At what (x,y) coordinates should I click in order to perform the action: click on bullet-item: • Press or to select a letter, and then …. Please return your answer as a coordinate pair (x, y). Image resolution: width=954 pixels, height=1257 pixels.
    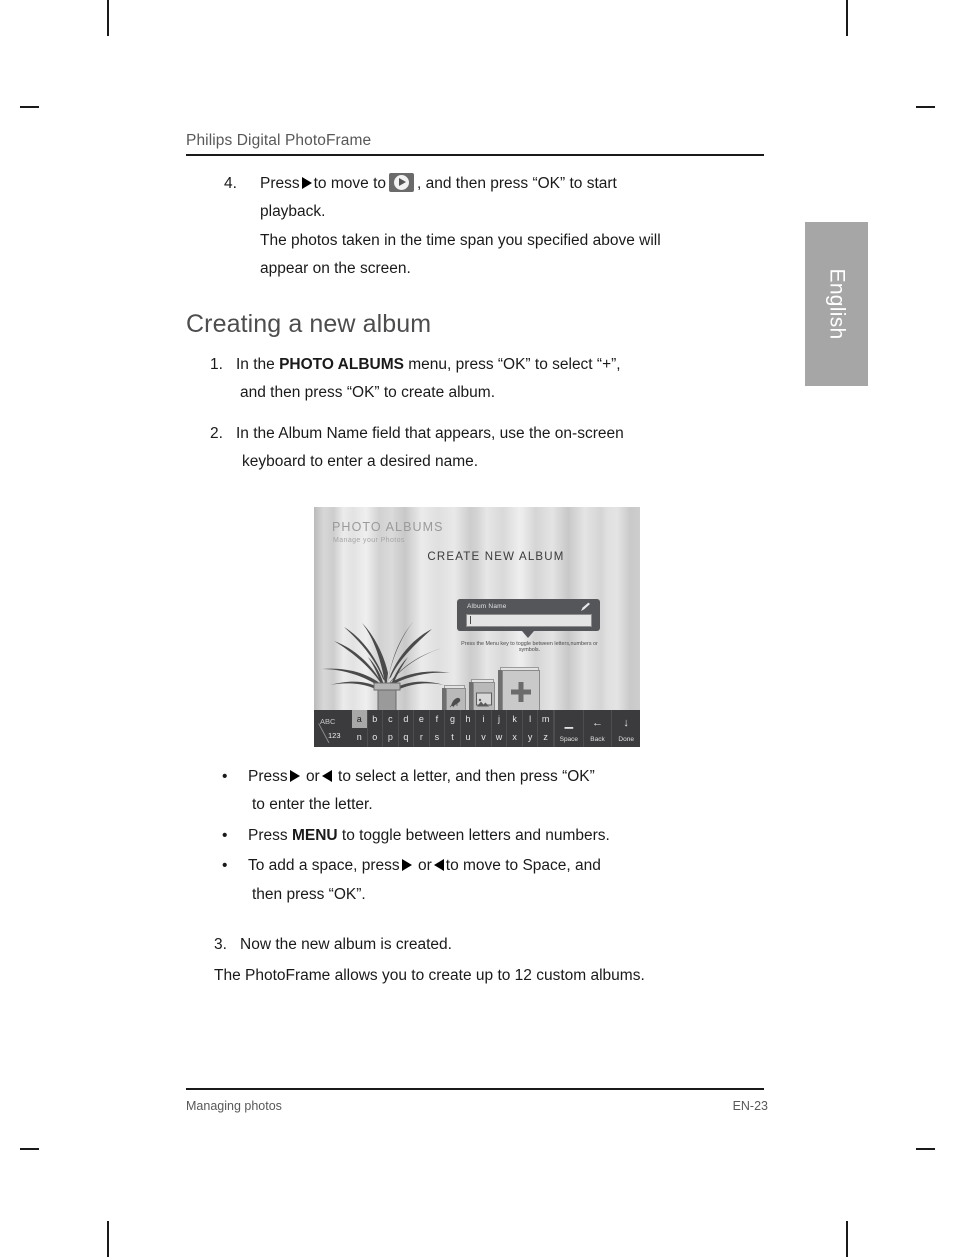
    Looking at the image, I should click on (495, 791).